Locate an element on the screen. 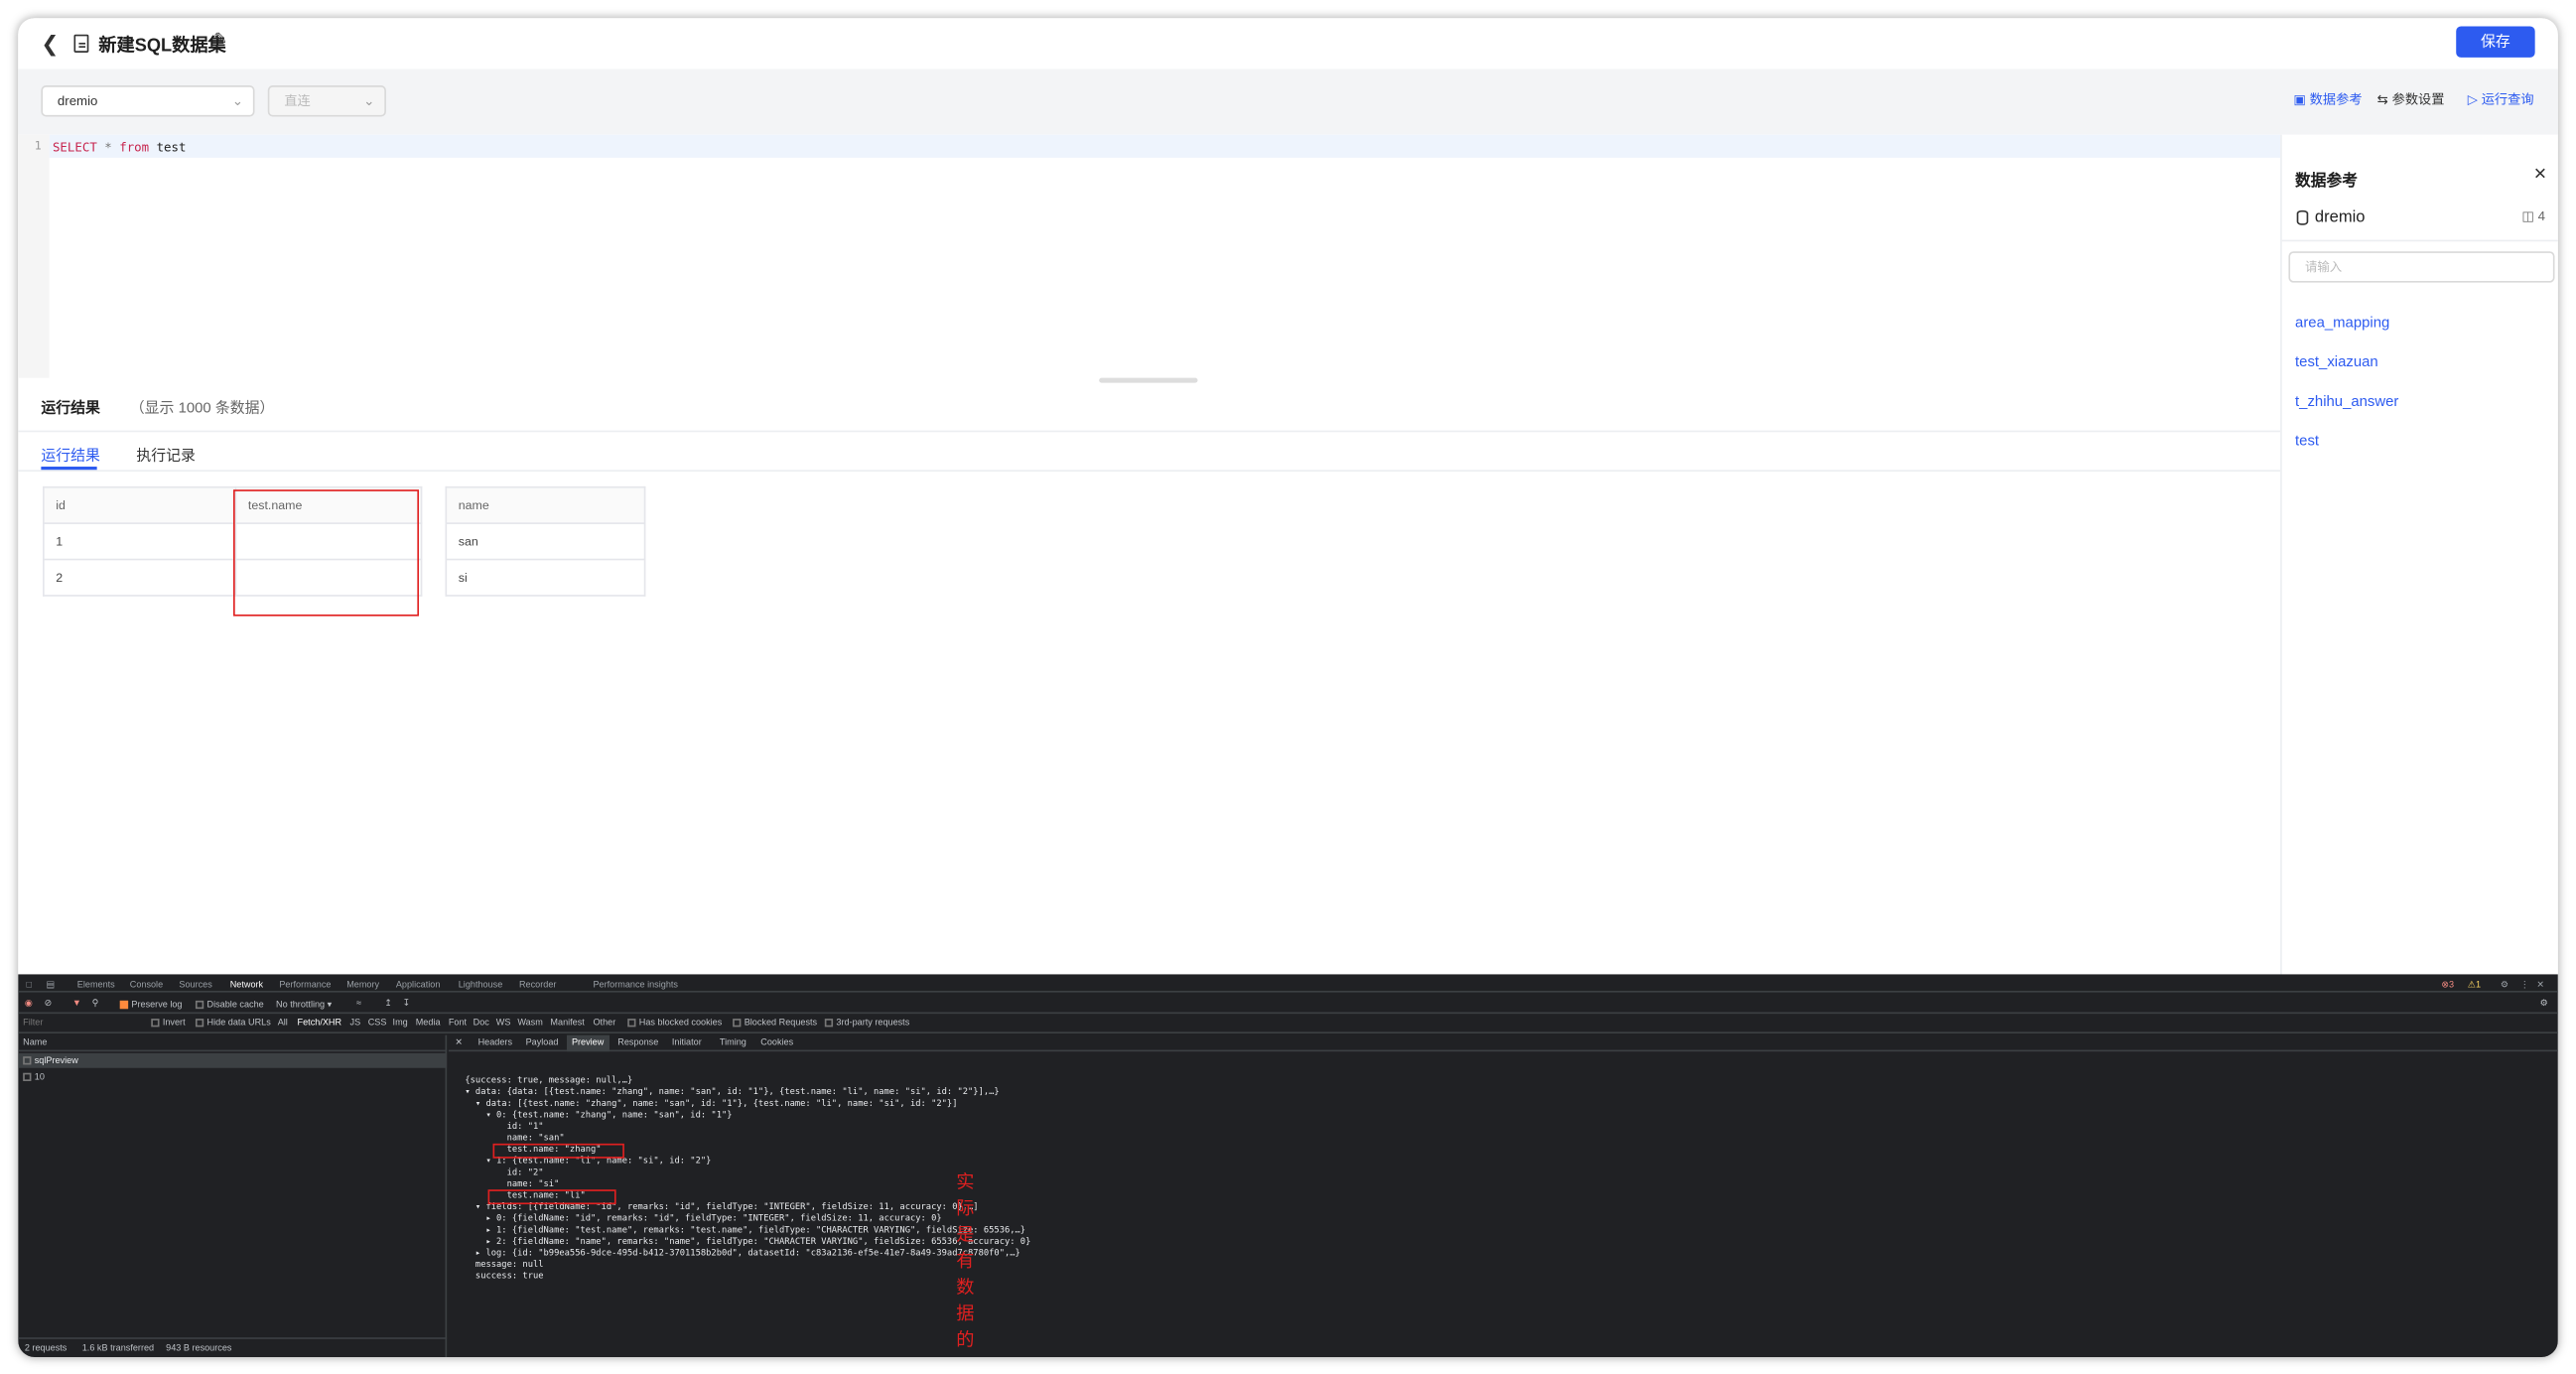 The height and width of the screenshot is (1374, 2576). tab-execution-history: 执行记录 is located at coordinates (166, 455).